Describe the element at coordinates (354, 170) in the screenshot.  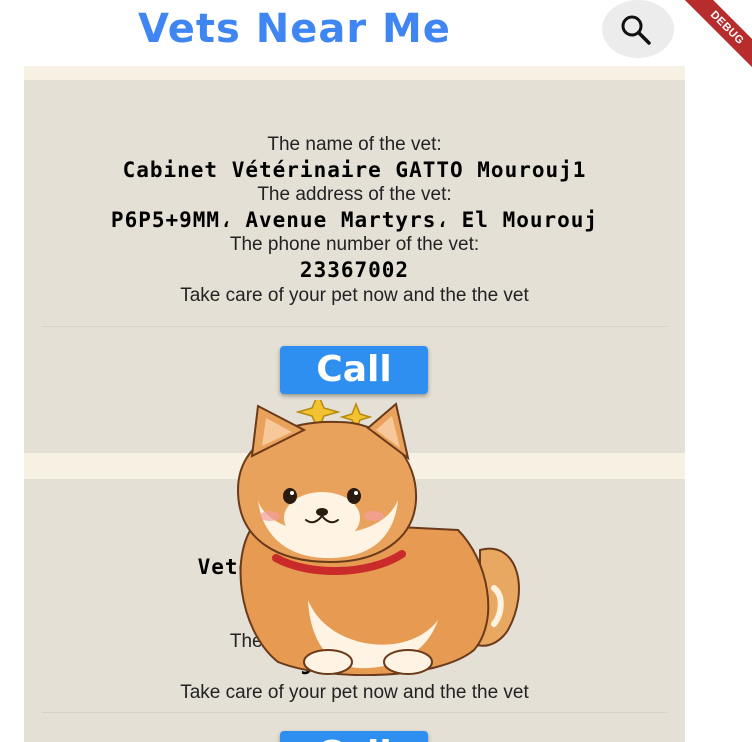
I see `vet-name: Cabinet Vétérinaire GATTO Mourouj1` at that location.